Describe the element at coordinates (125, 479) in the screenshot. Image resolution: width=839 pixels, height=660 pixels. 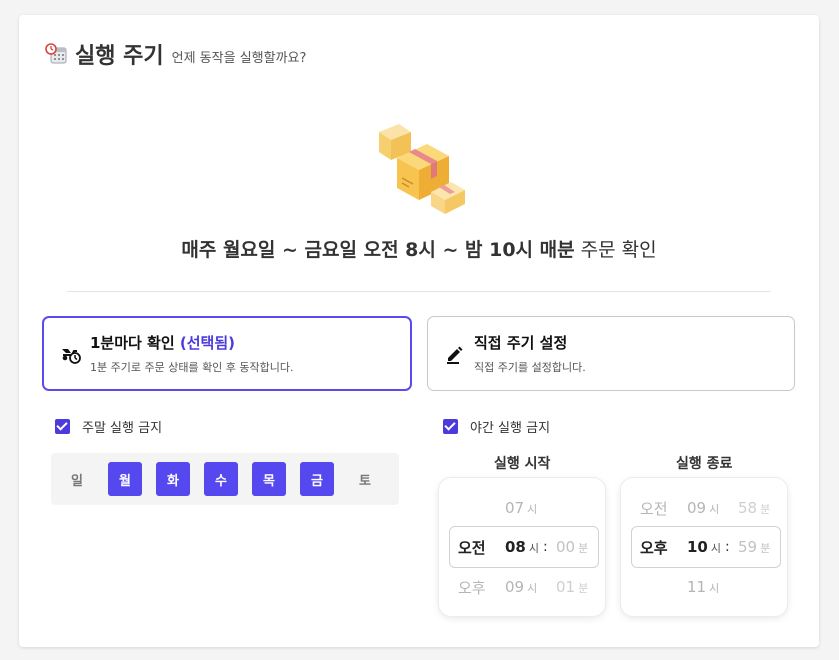
I see `day-mon: 월` at that location.